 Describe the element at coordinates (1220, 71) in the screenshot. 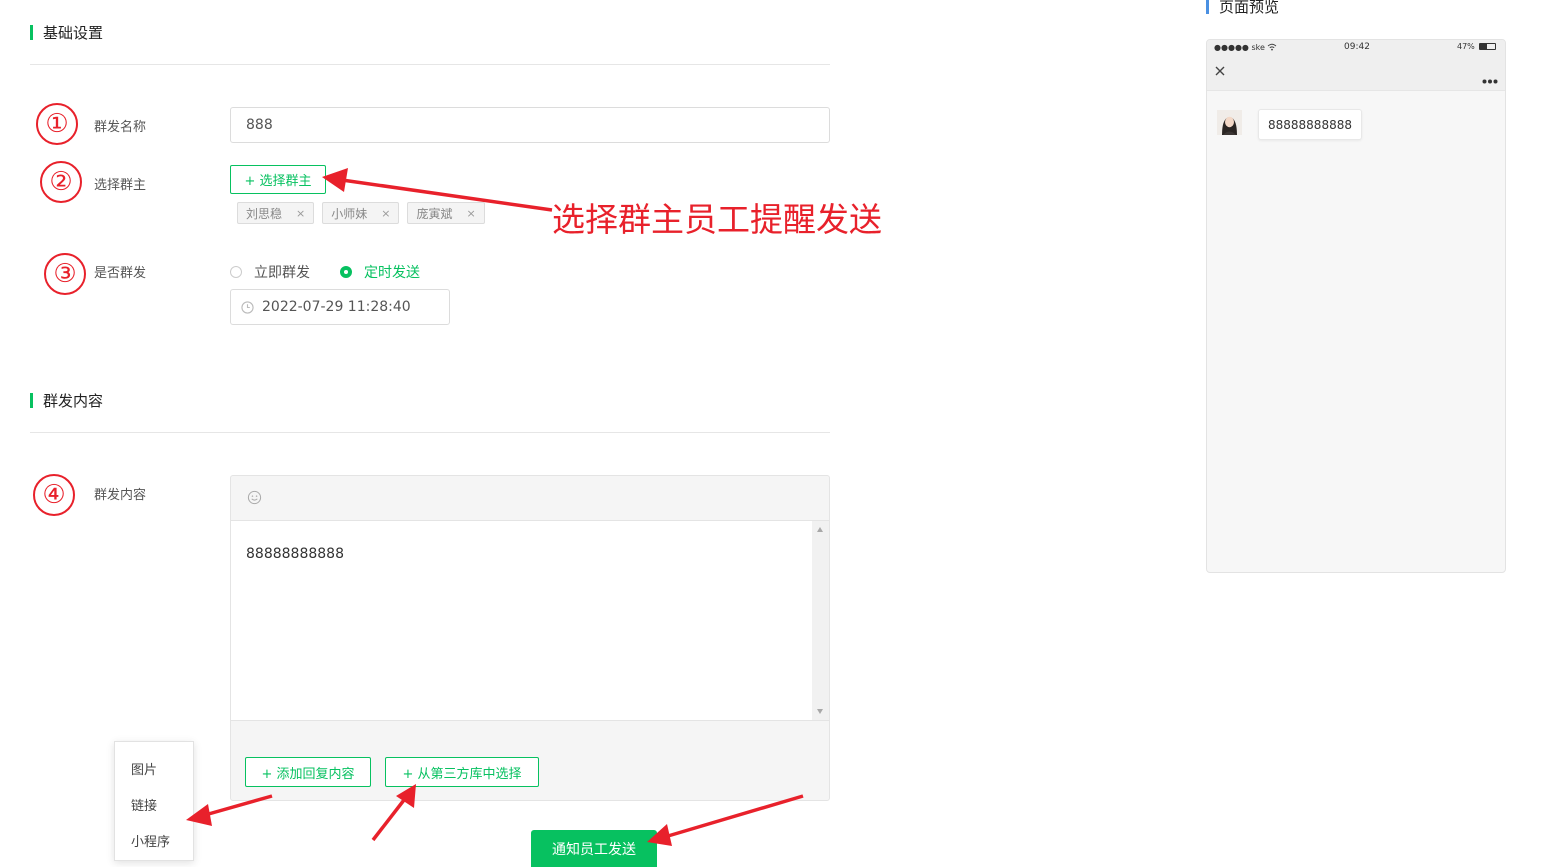

I see `close-icon` at that location.